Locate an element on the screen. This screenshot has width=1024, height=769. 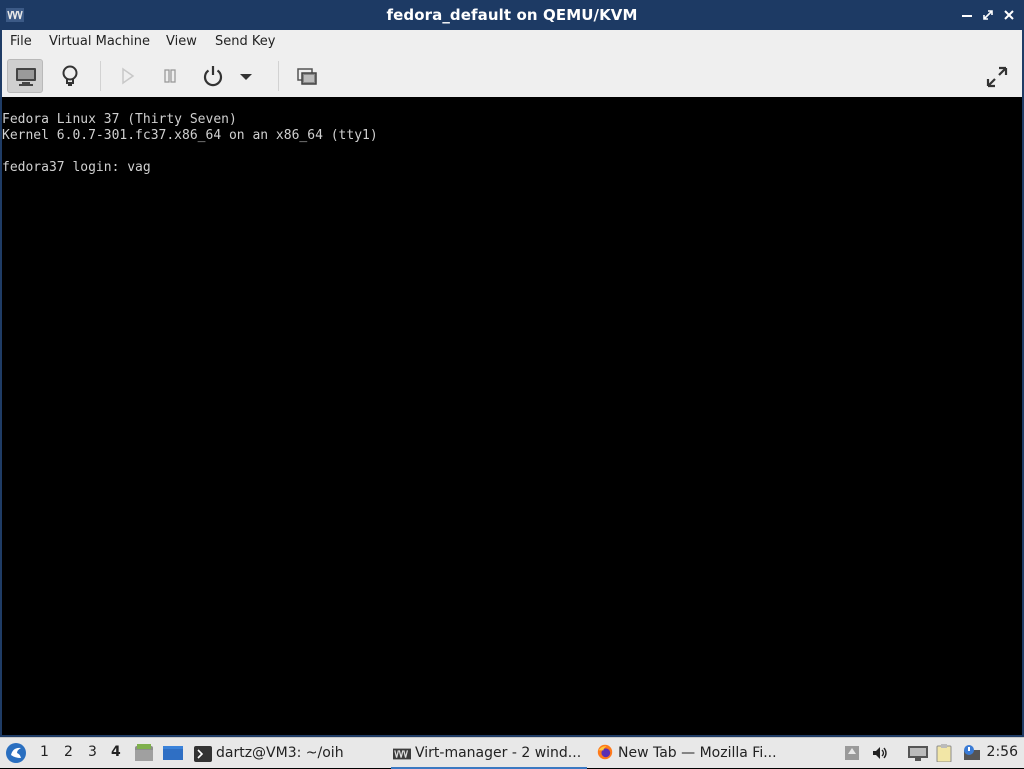
close-button is located at coordinates (1009, 15).